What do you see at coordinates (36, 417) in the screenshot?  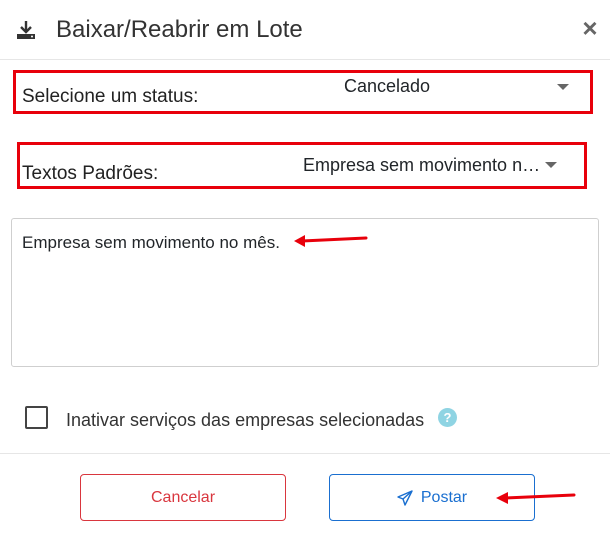 I see `inactivate-services-checkbox` at bounding box center [36, 417].